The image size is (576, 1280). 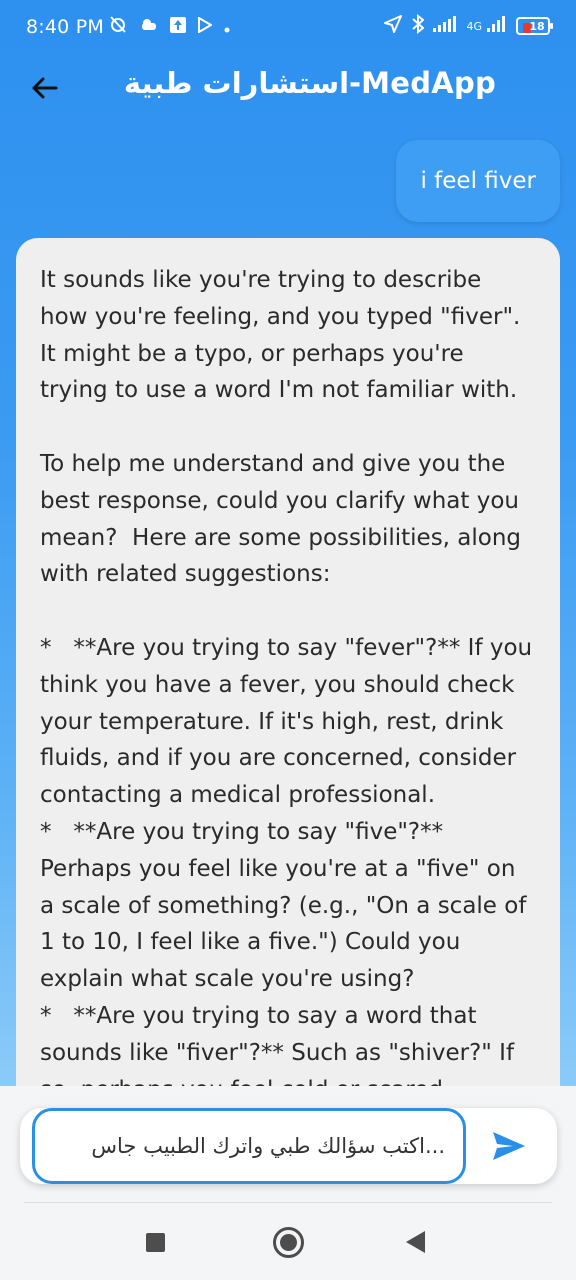 What do you see at coordinates (205, 27) in the screenshot?
I see `play-store-icon` at bounding box center [205, 27].